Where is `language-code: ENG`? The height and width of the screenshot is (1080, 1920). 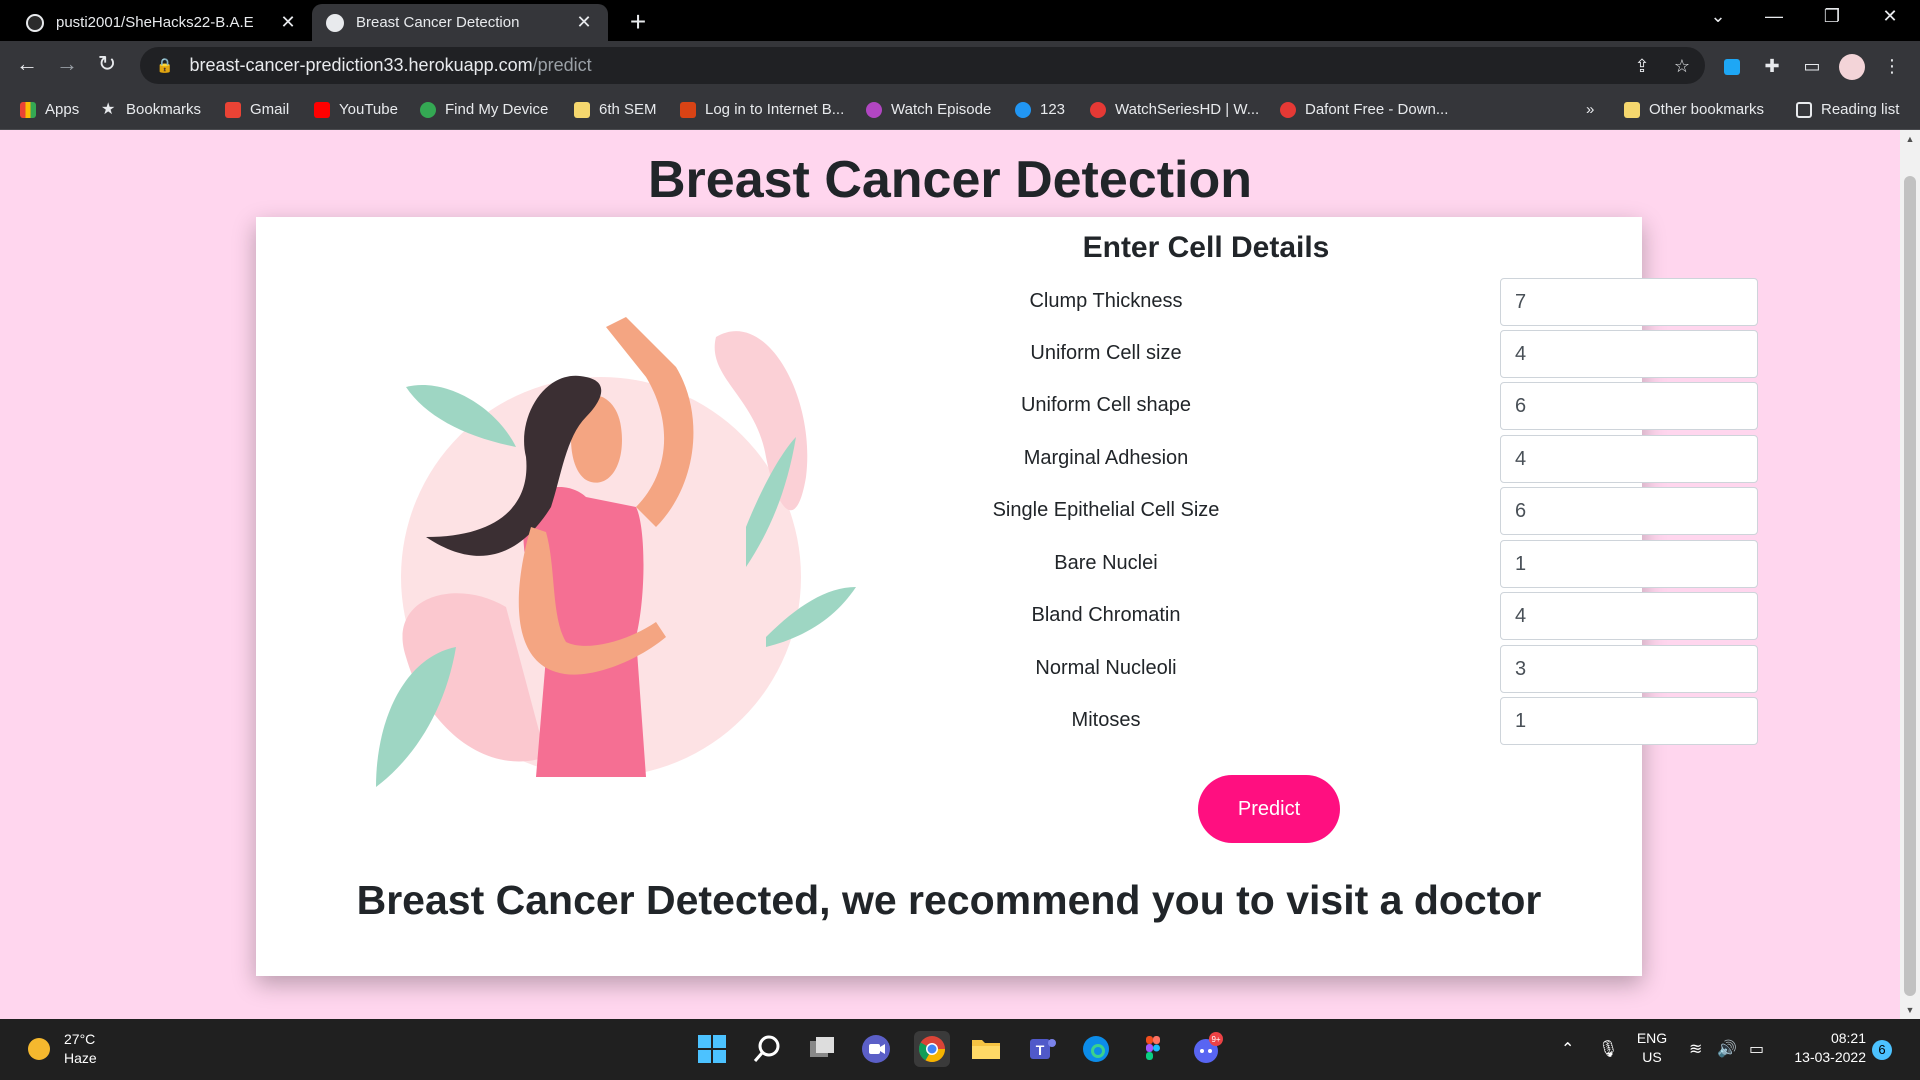
language-code: ENG is located at coordinates (1652, 1038).